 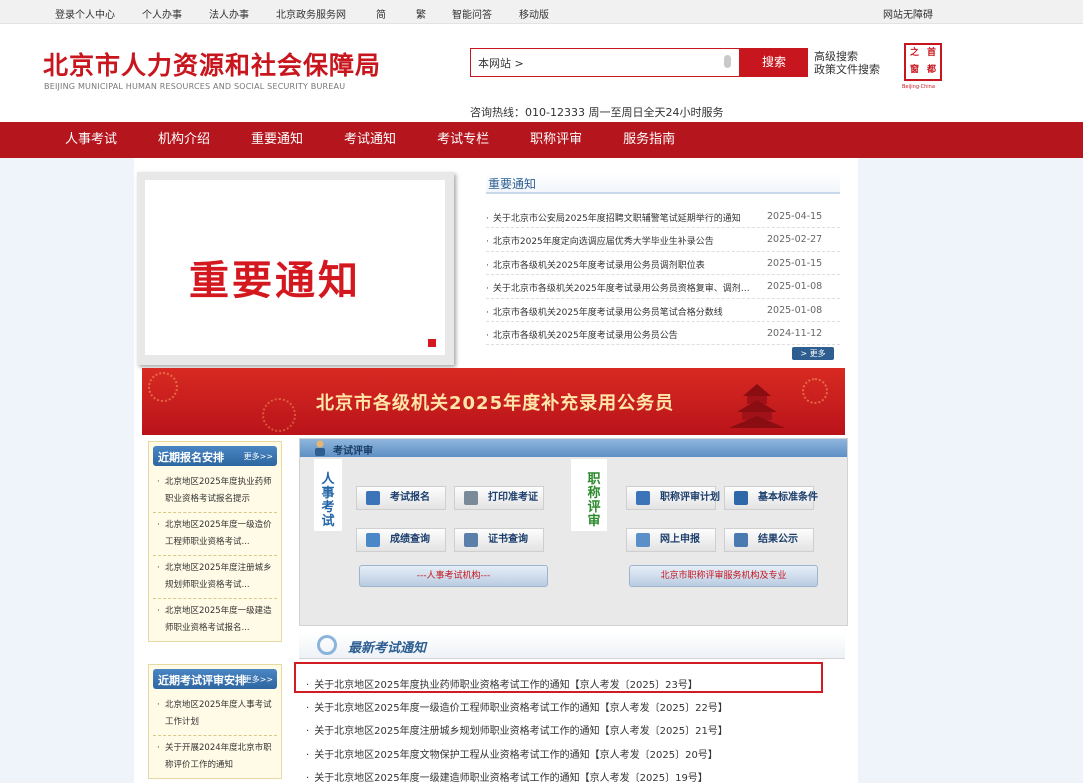 I want to click on list-item: 关于北京市公安局2025年度招聘文职辅警笔试延期举行的通知 2025-04-15, so click(x=663, y=217).